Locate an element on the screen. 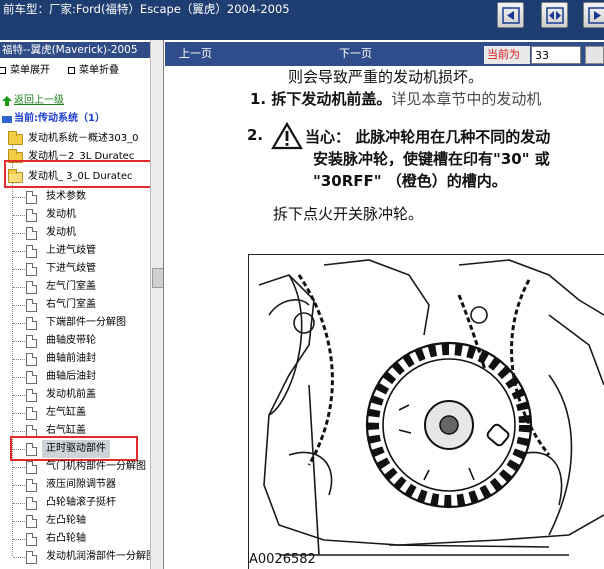  tree-item: 下端部件一分解图 is located at coordinates (80, 323).